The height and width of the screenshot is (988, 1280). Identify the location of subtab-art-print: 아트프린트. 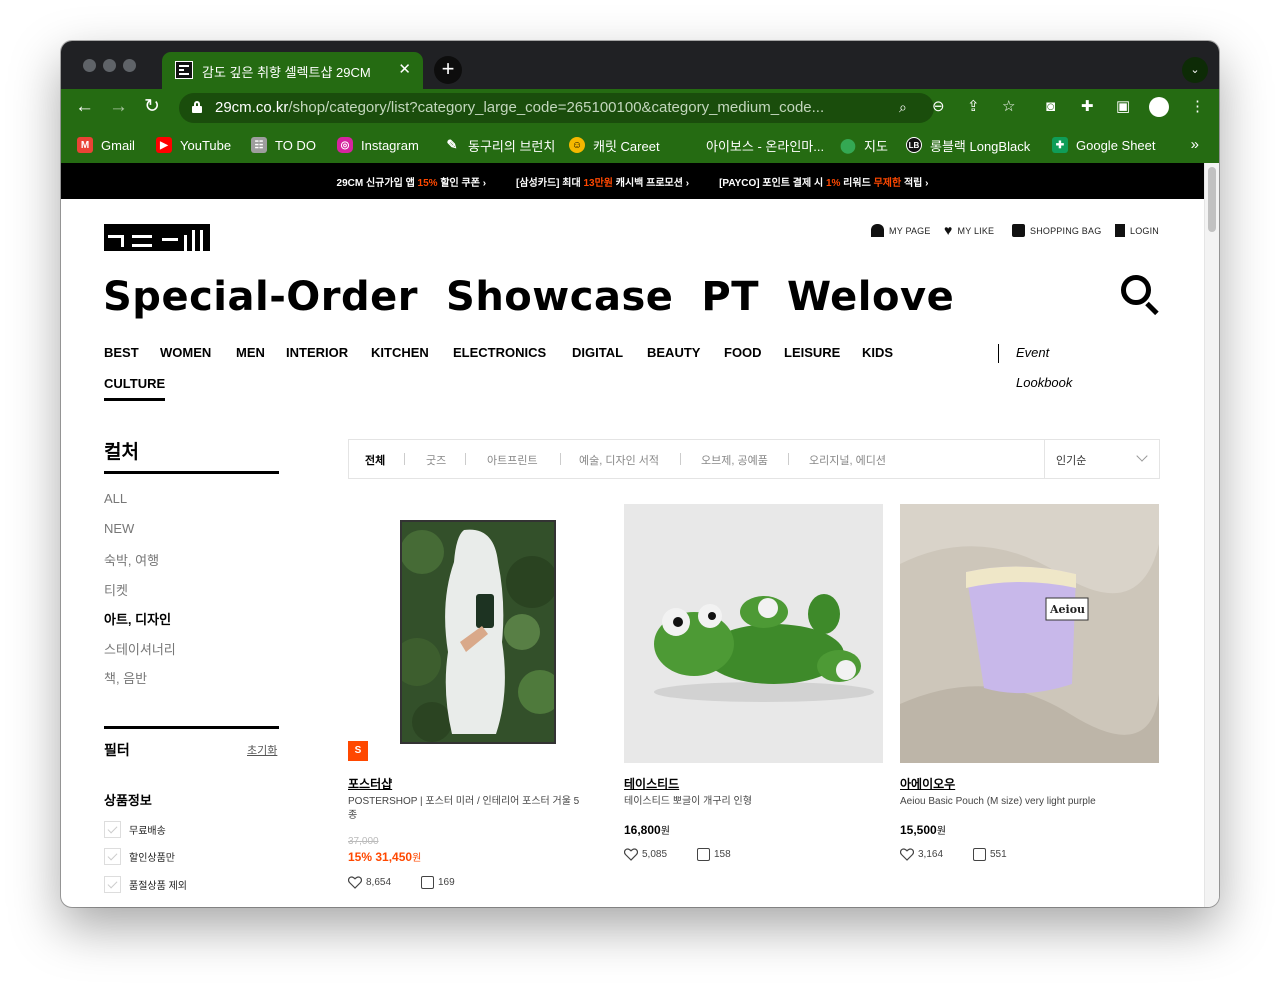
(512, 460).